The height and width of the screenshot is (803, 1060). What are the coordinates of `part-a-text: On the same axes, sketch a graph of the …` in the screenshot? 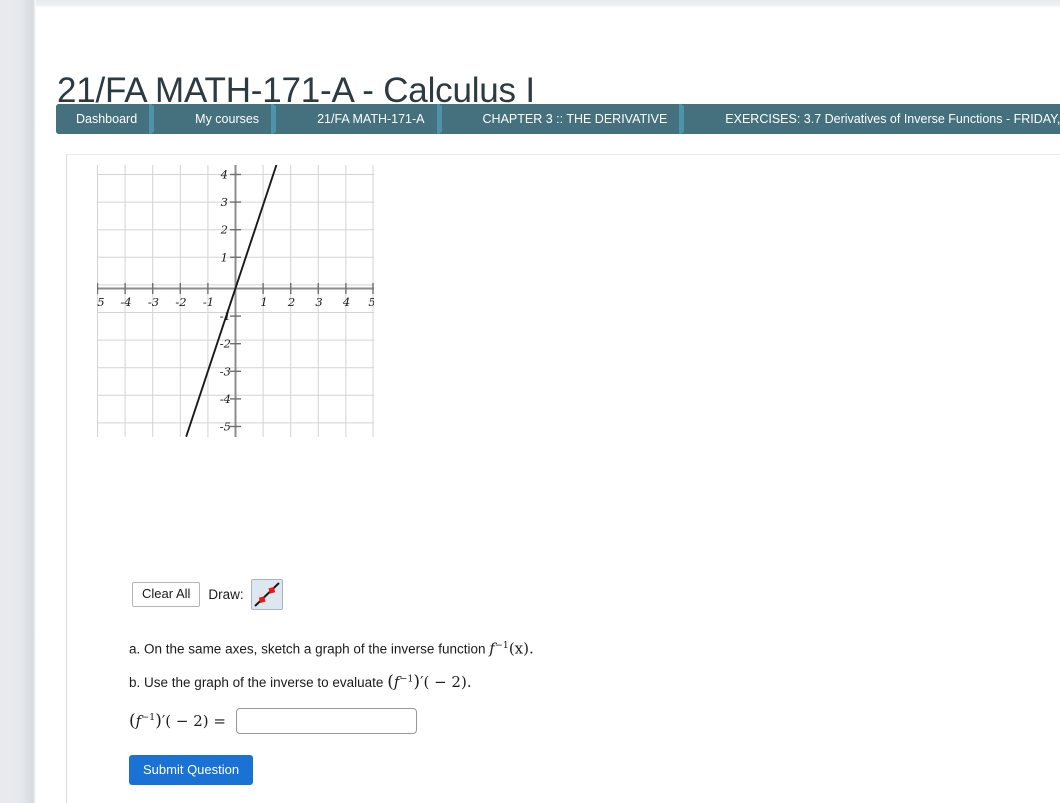 It's located at (315, 649).